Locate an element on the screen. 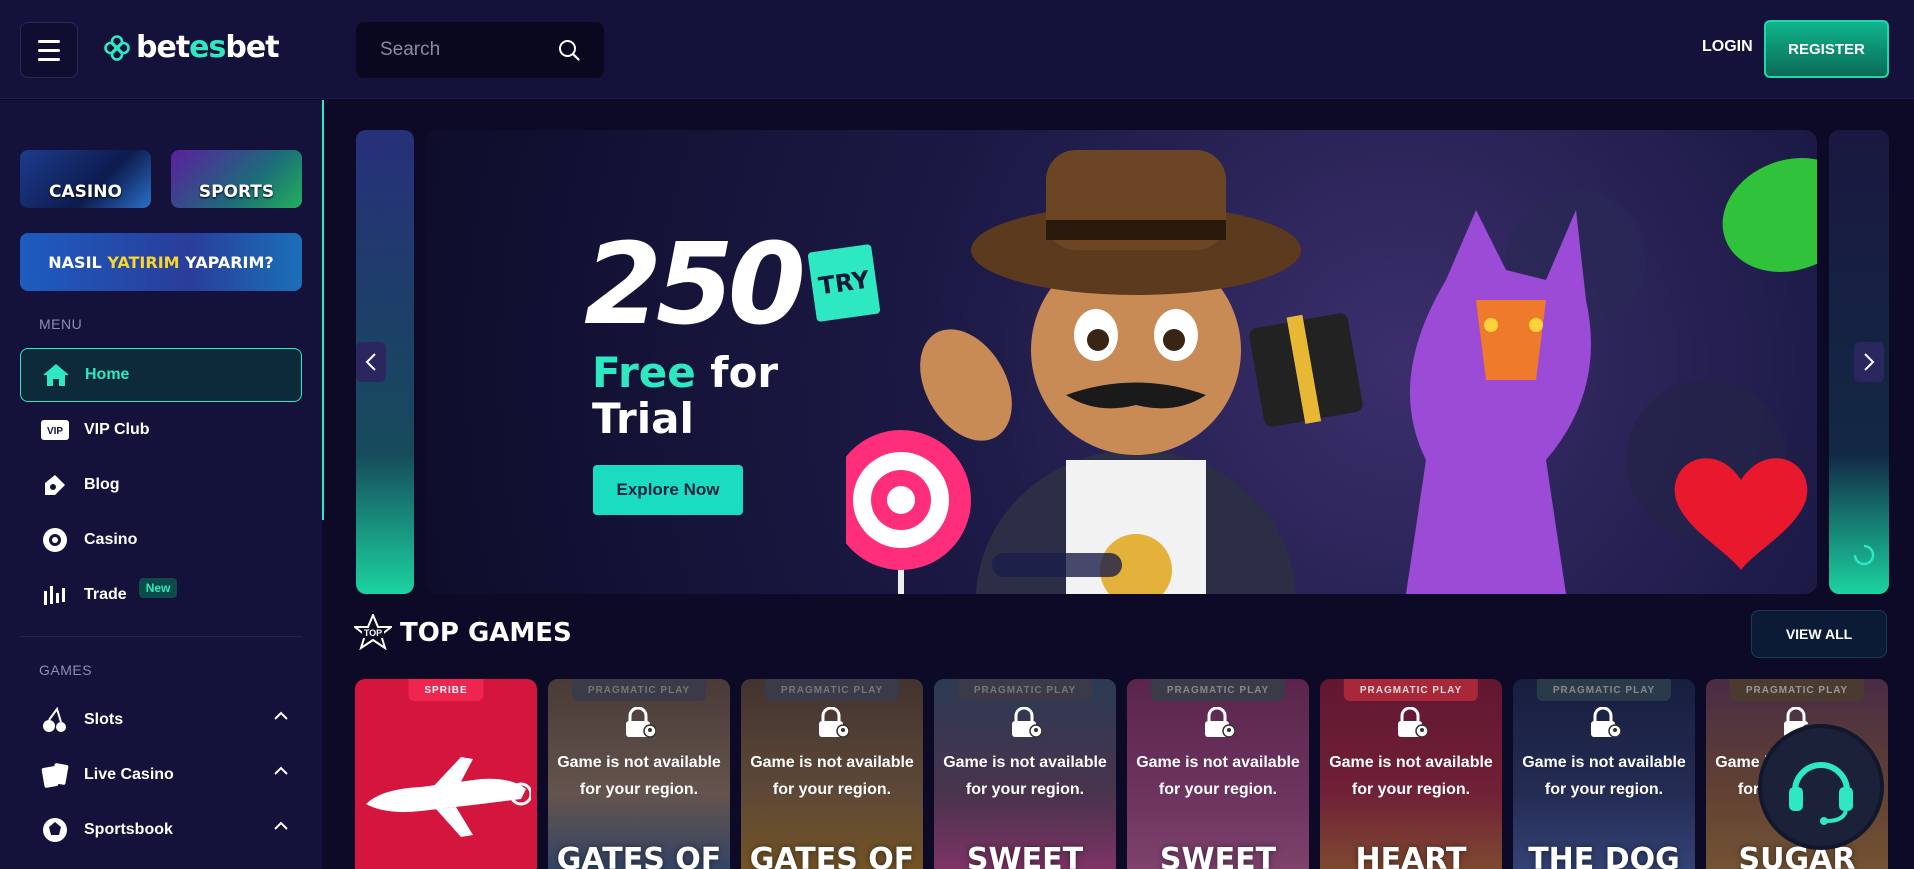  live-support-button is located at coordinates (1821, 787).